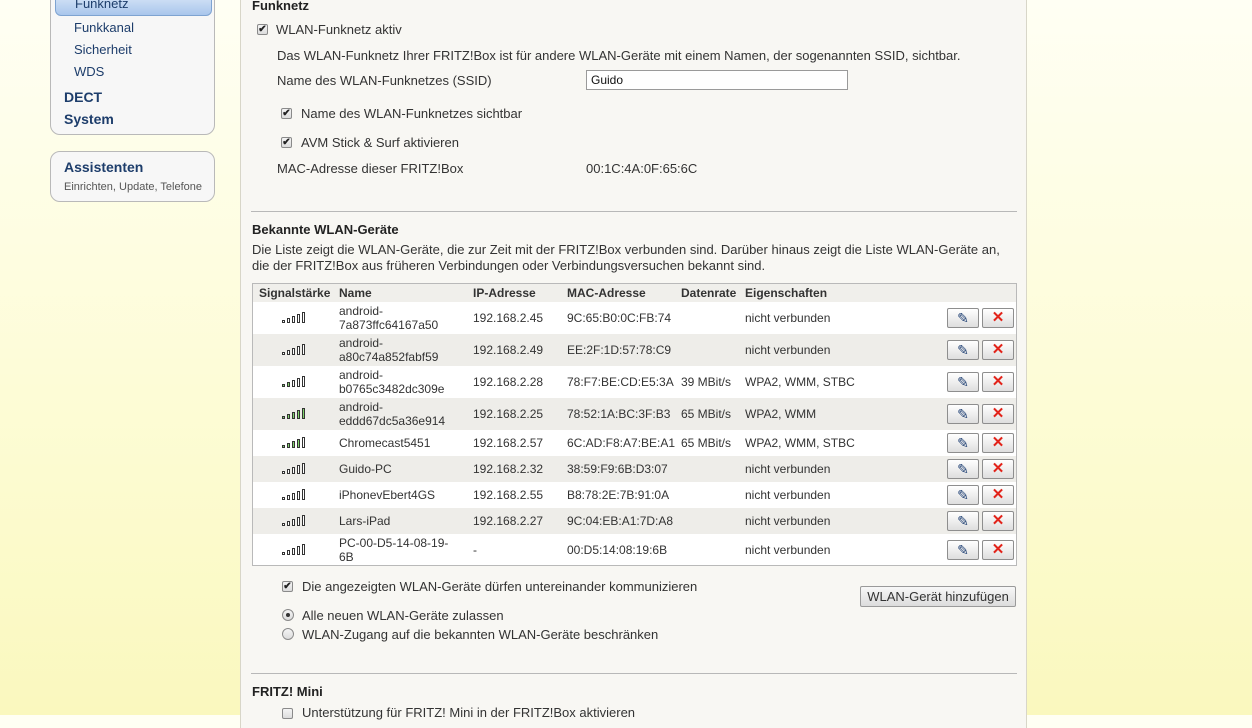 The width and height of the screenshot is (1252, 728). What do you see at coordinates (133, 8) in the screenshot?
I see `nav-item-funknetz: Funknetz` at bounding box center [133, 8].